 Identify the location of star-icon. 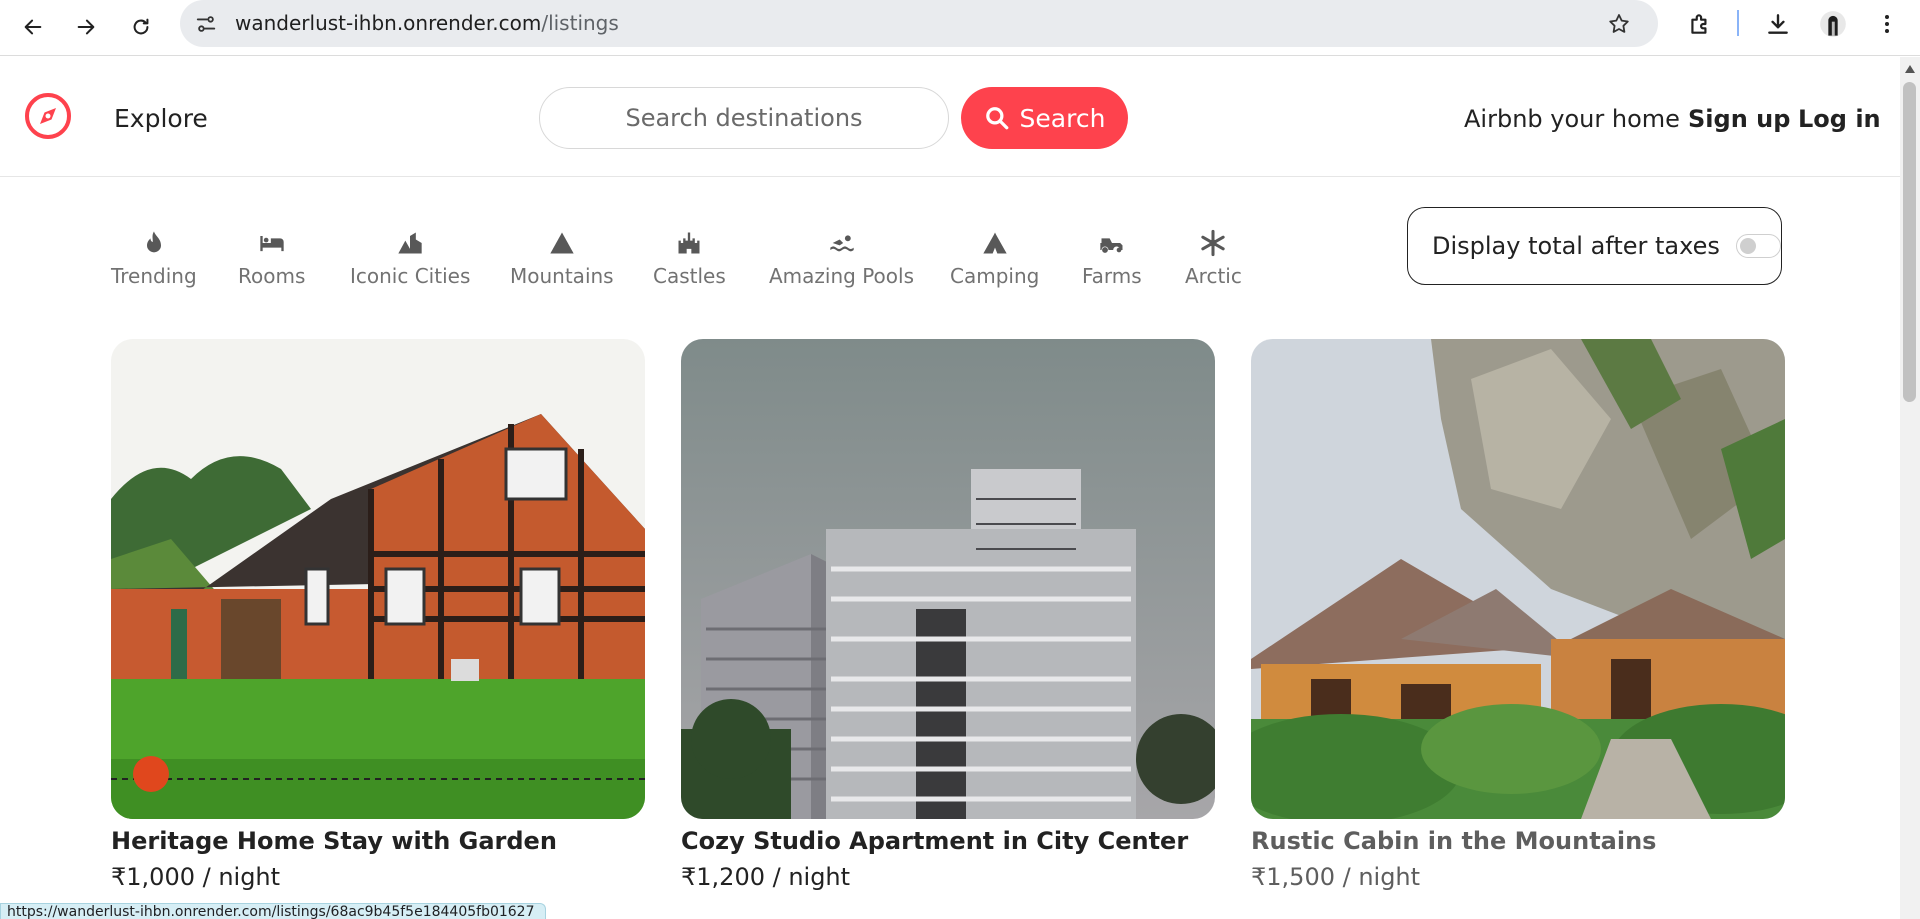
(1619, 23).